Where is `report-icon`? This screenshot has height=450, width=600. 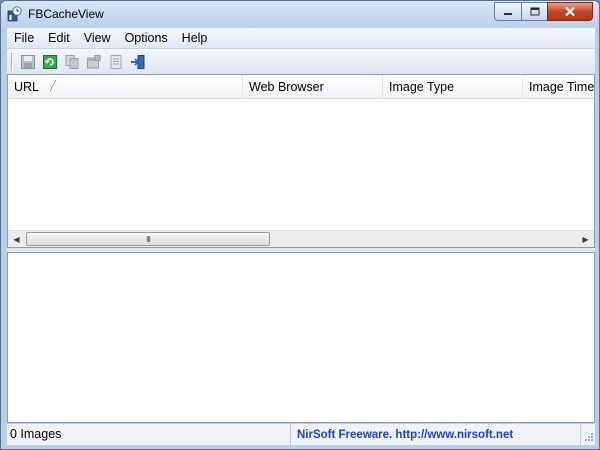
report-icon is located at coordinates (116, 61).